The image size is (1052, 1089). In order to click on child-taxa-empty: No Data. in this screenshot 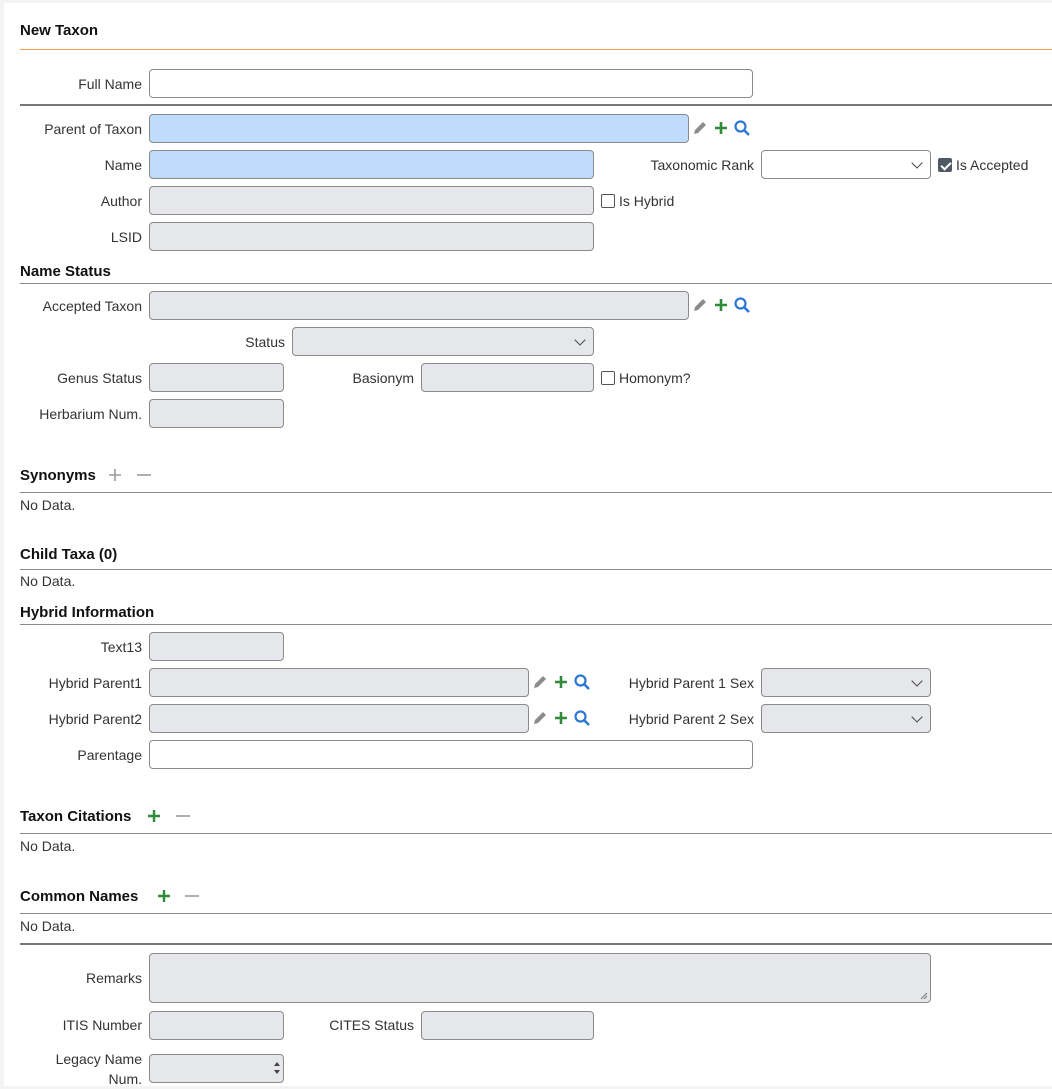, I will do `click(48, 581)`.